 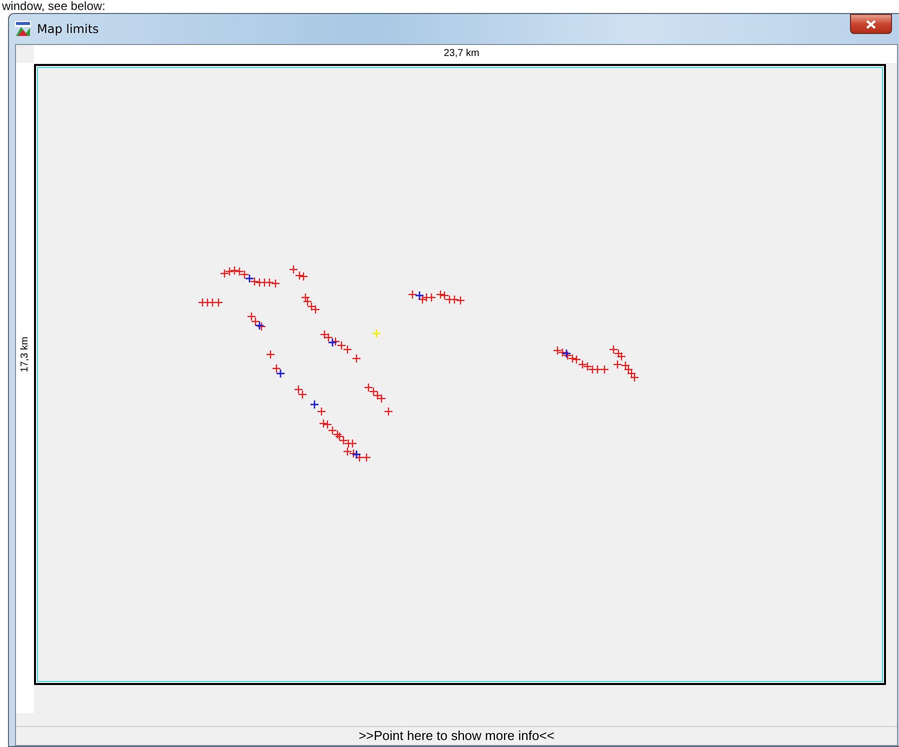 I want to click on width-label: 23,7 km, so click(x=462, y=53).